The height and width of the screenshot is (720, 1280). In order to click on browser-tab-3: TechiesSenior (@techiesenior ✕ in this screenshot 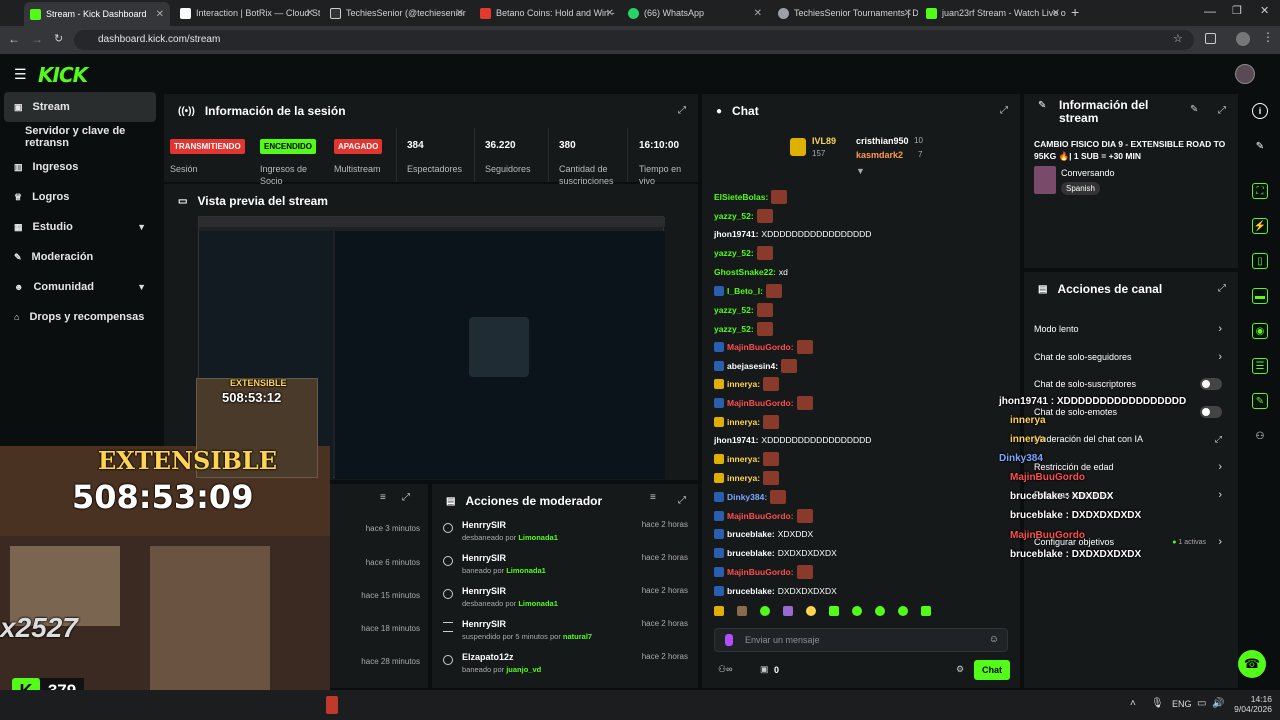, I will do `click(397, 13)`.